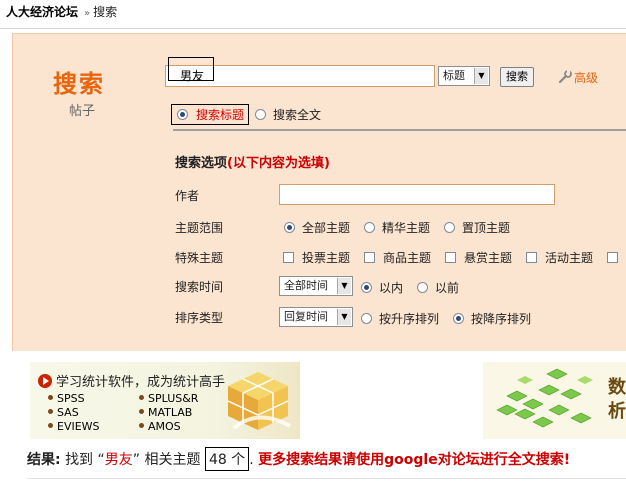 This screenshot has height=484, width=626. Describe the element at coordinates (316, 286) in the screenshot. I see `search-time-select: 全部时间 ▼` at that location.